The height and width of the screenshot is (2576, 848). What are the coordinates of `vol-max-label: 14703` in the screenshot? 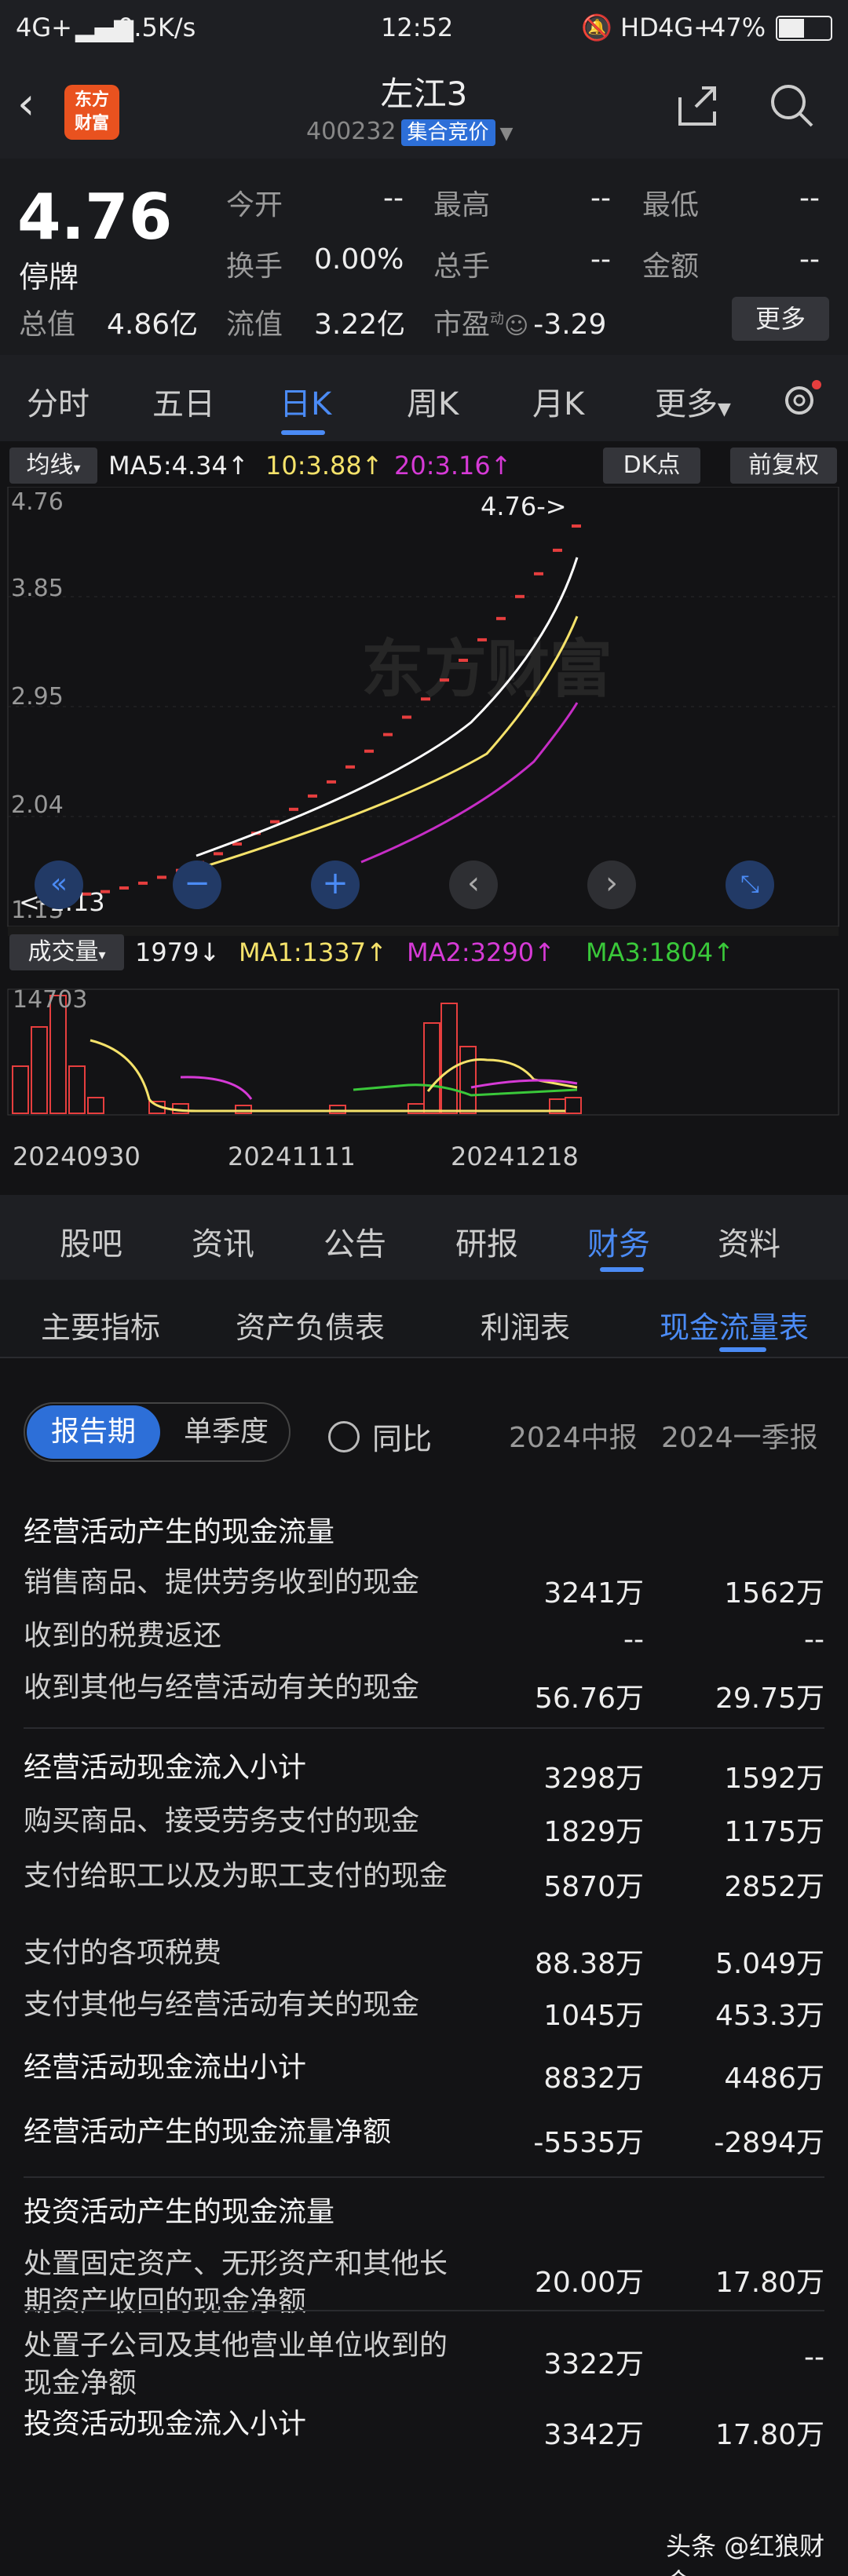 It's located at (51, 1000).